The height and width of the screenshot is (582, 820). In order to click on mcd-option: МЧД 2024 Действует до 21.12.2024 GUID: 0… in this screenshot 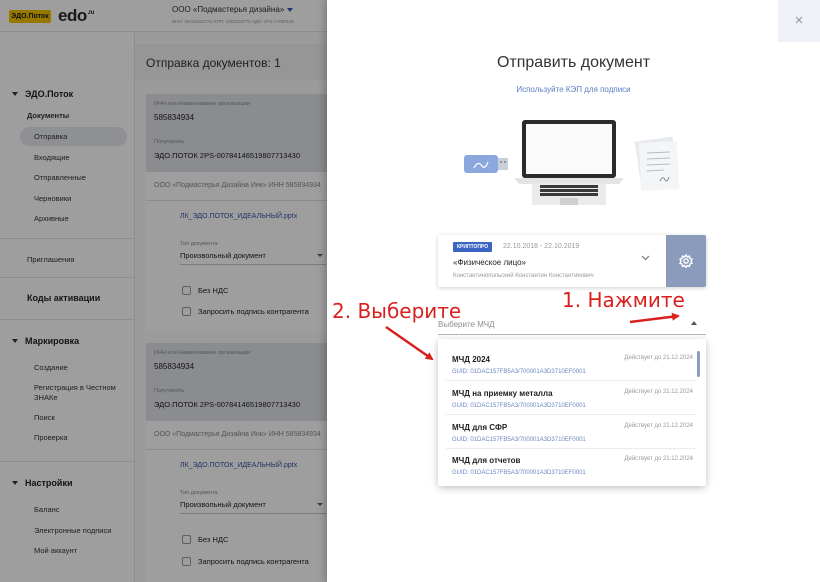, I will do `click(569, 361)`.